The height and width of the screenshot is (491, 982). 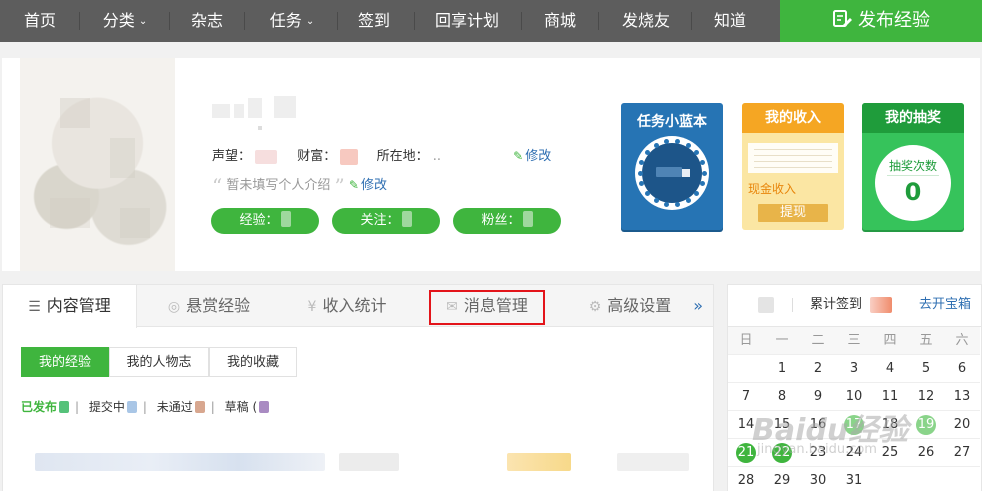 I want to click on filter-published: 已发布, so click(x=45, y=407).